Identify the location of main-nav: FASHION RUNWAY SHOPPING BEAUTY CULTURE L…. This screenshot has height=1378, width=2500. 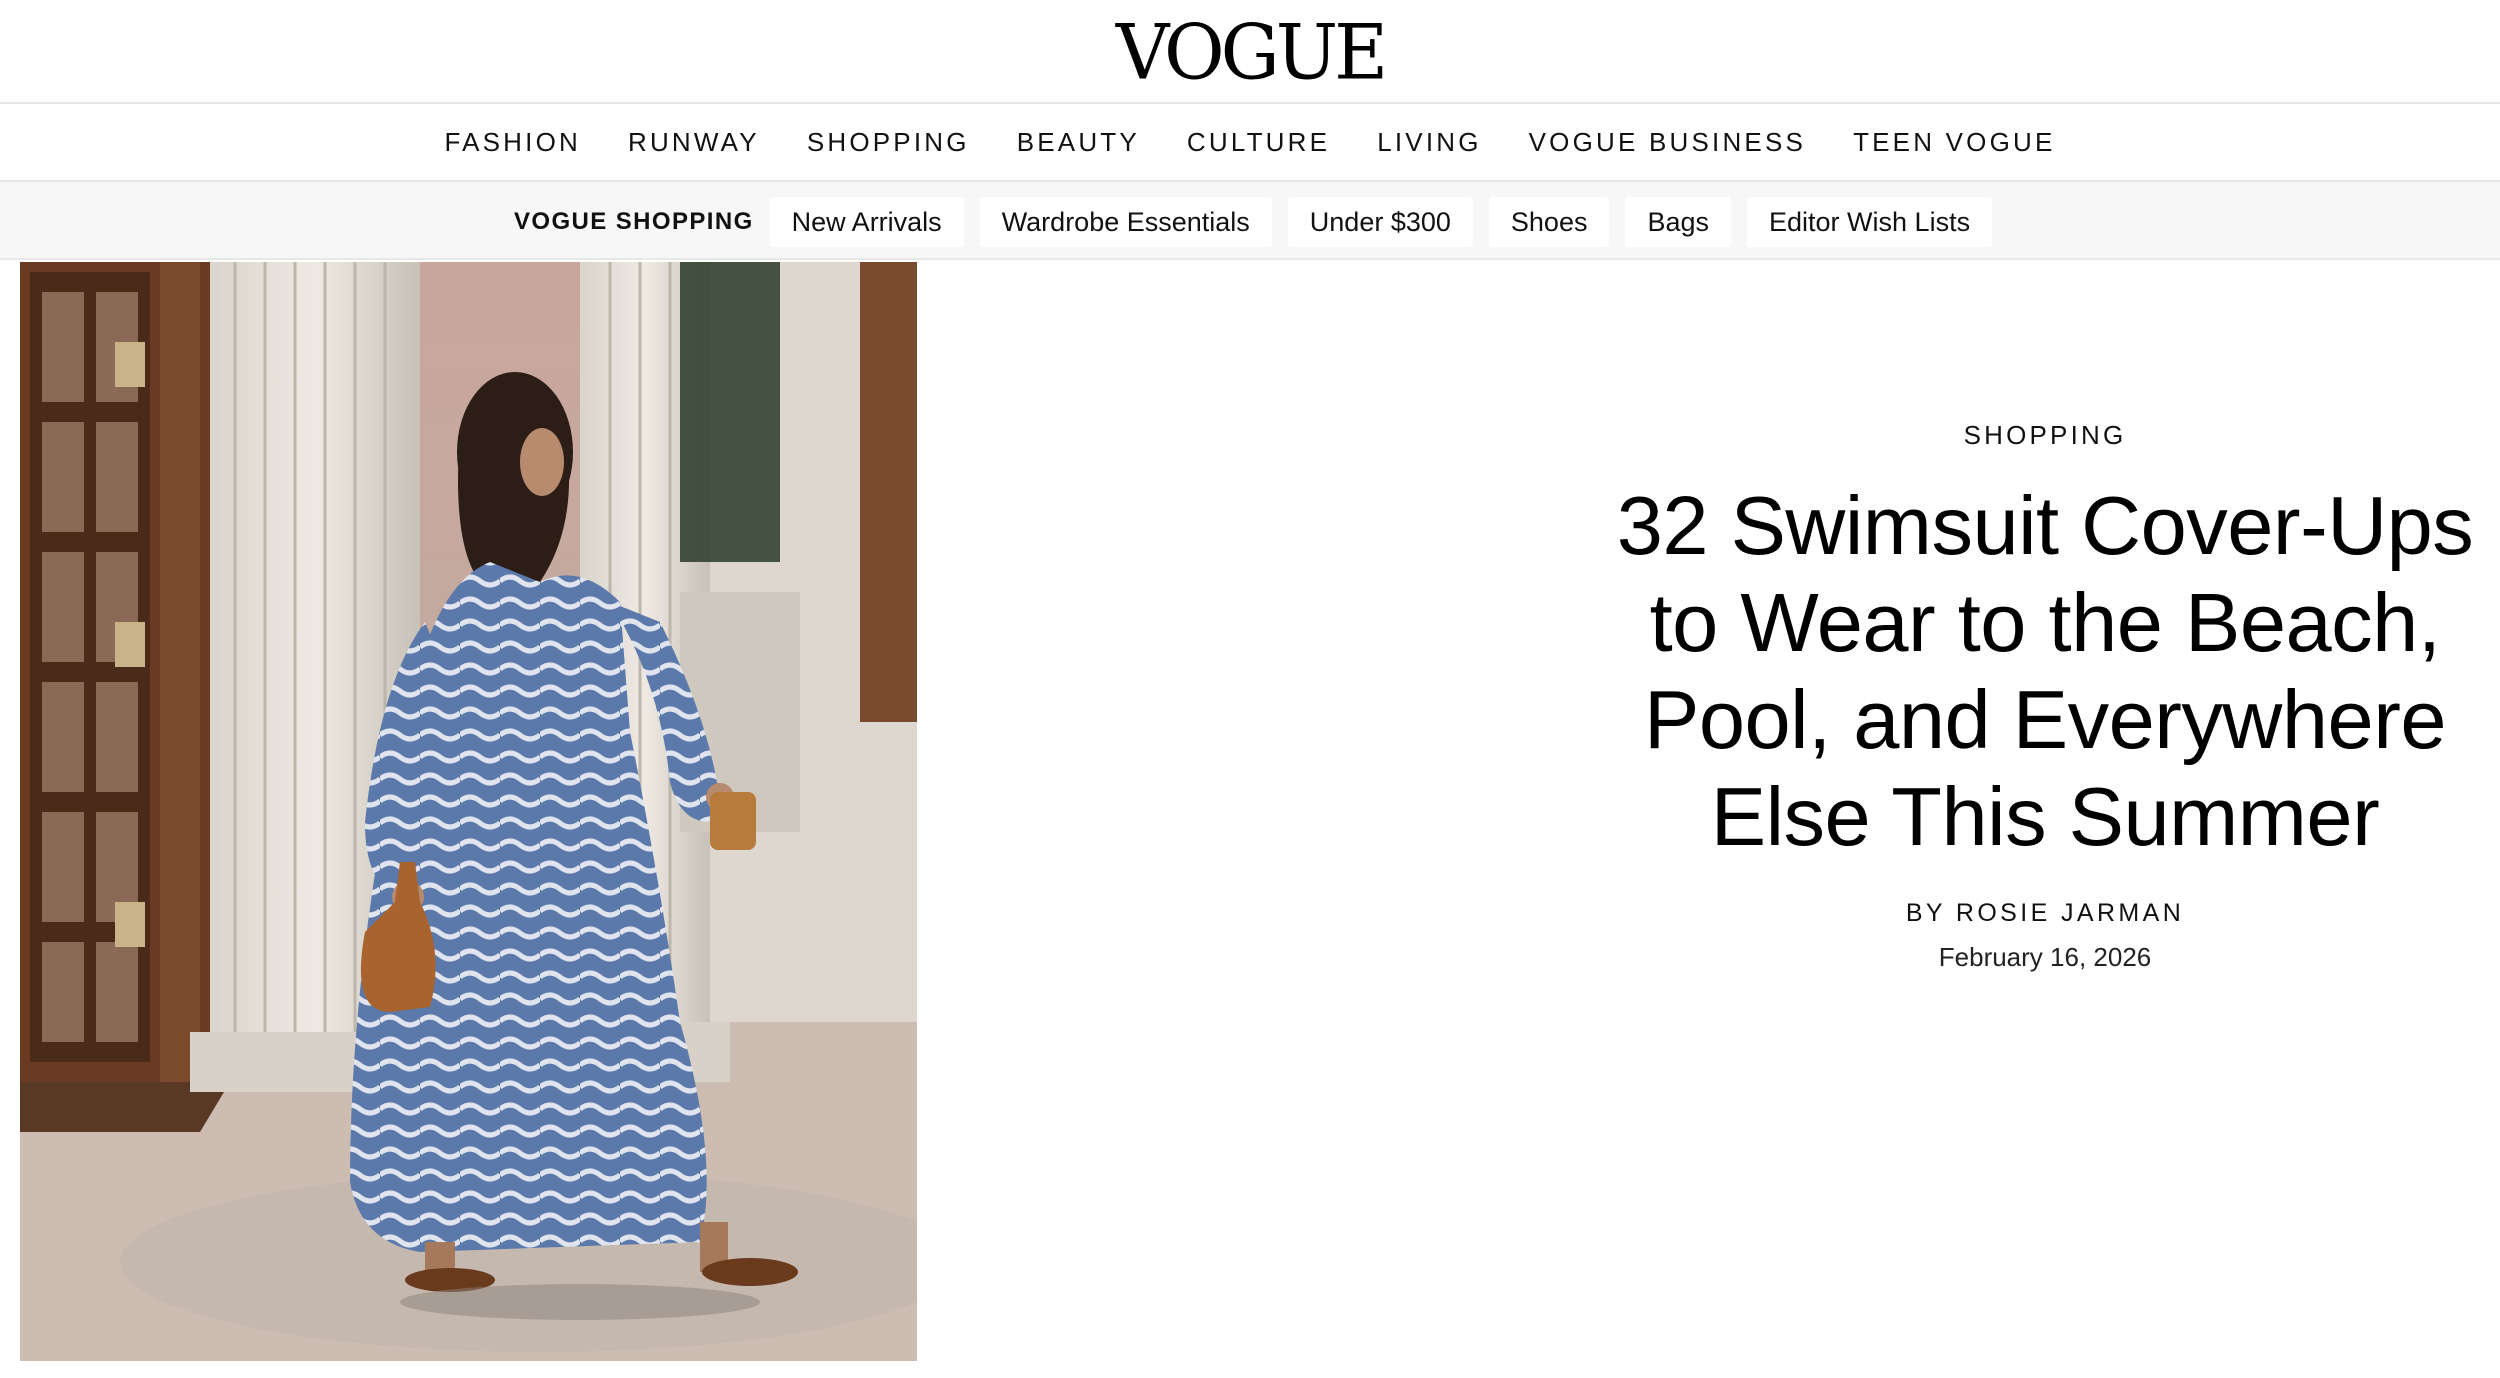
(1250, 143).